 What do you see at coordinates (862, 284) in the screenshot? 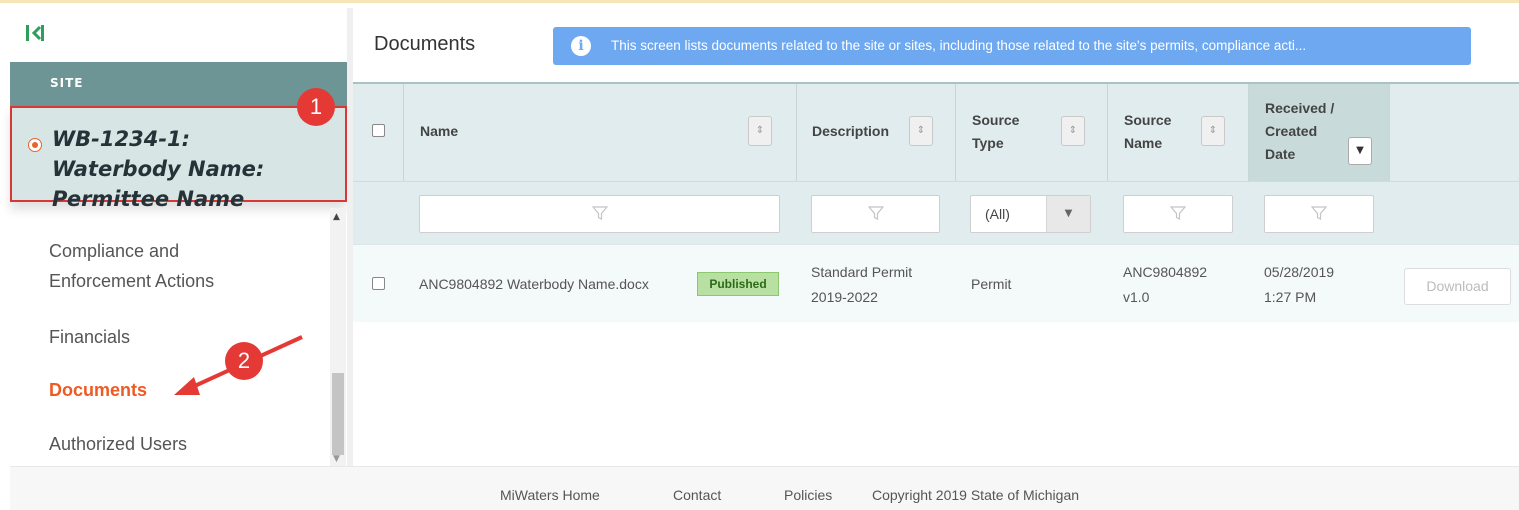
I see `document-description: Standard Permit 2019-2022` at bounding box center [862, 284].